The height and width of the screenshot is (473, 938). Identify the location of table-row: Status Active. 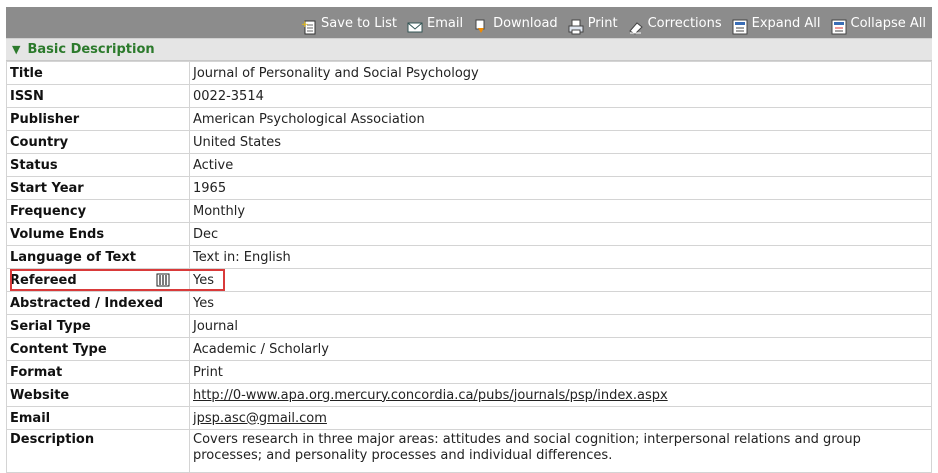
(469, 165).